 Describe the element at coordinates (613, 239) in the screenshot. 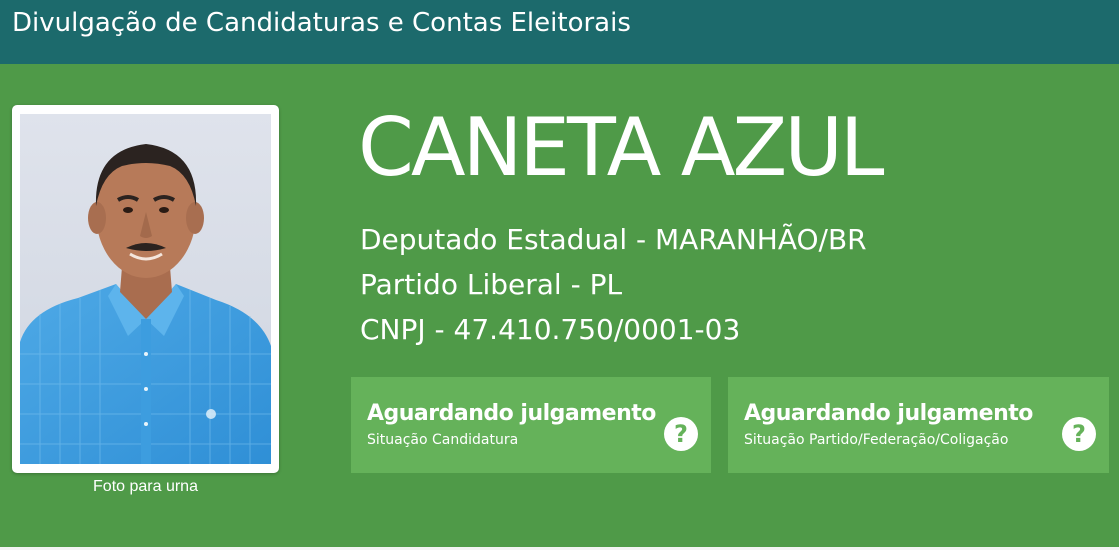

I see `candidate-office: Deputado Estadual - MARANHÃO/BR` at that location.